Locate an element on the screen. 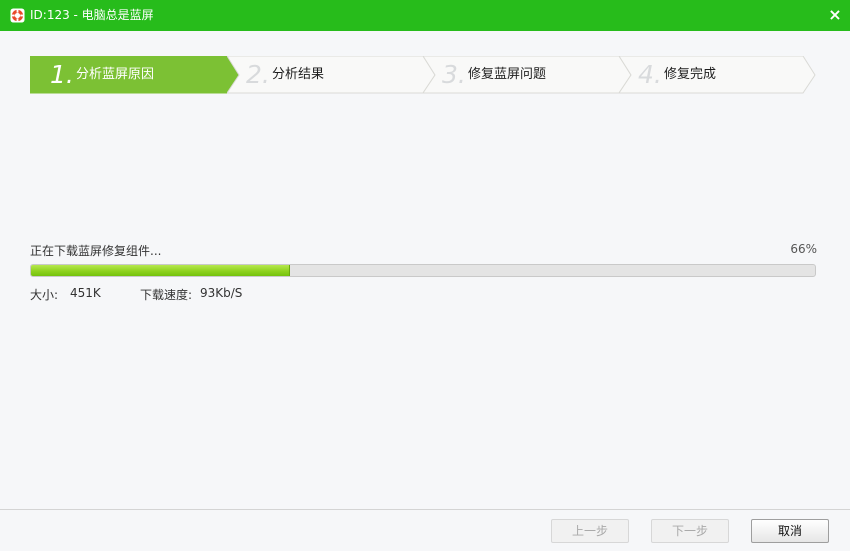 The height and width of the screenshot is (551, 850). speed-value: 93Kb/S is located at coordinates (221, 293).